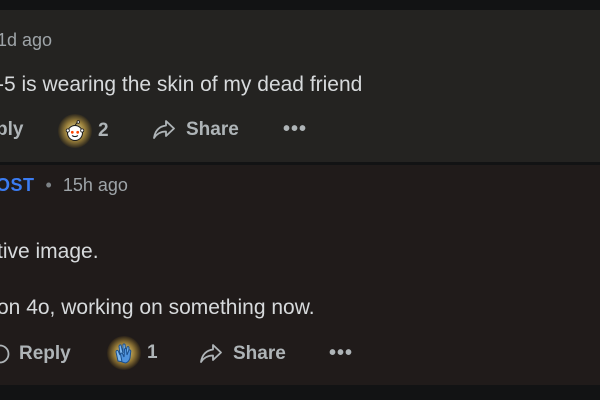  I want to click on reddit-snoo-award-icon, so click(75, 131).